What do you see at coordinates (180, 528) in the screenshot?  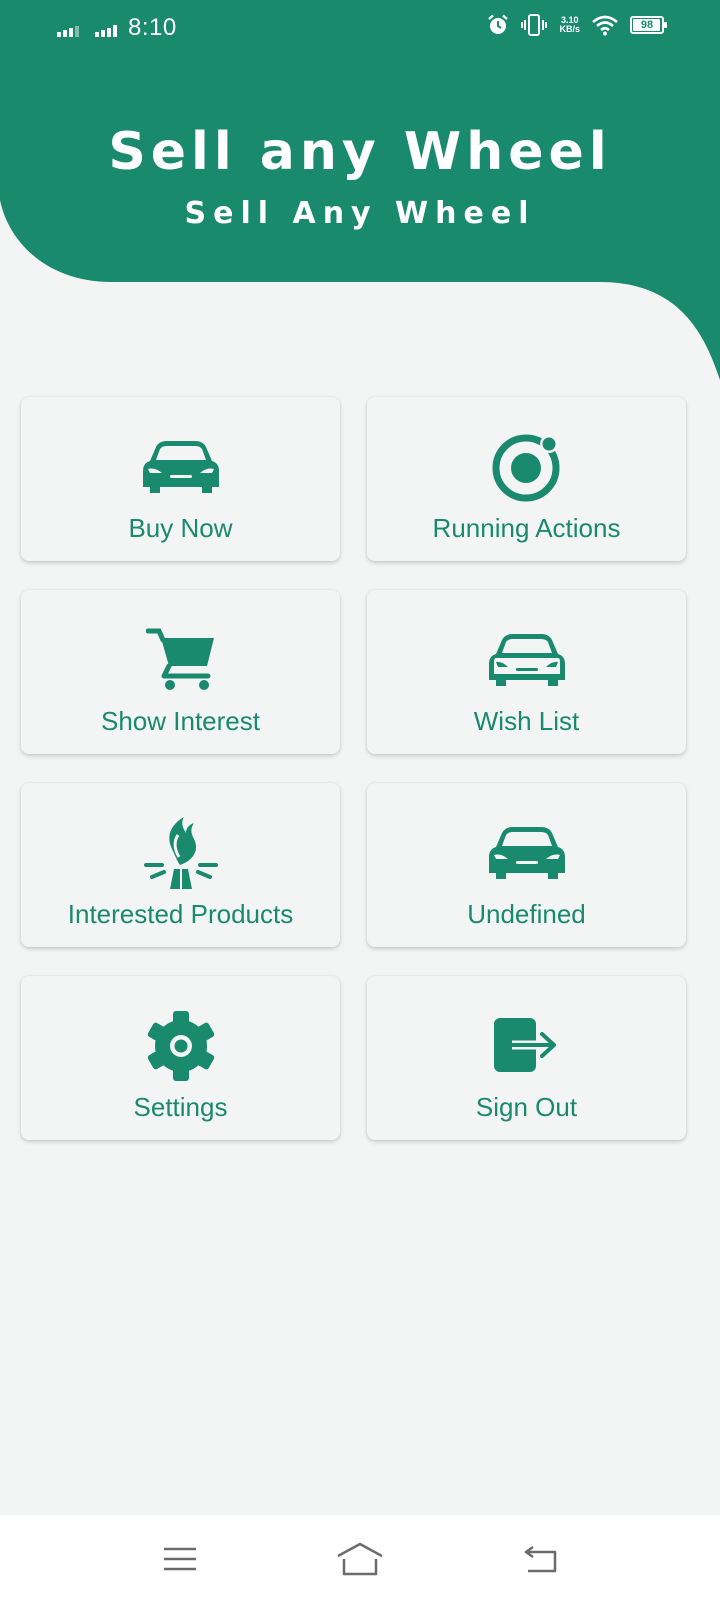 I see `buy-now-label: Buy Now` at bounding box center [180, 528].